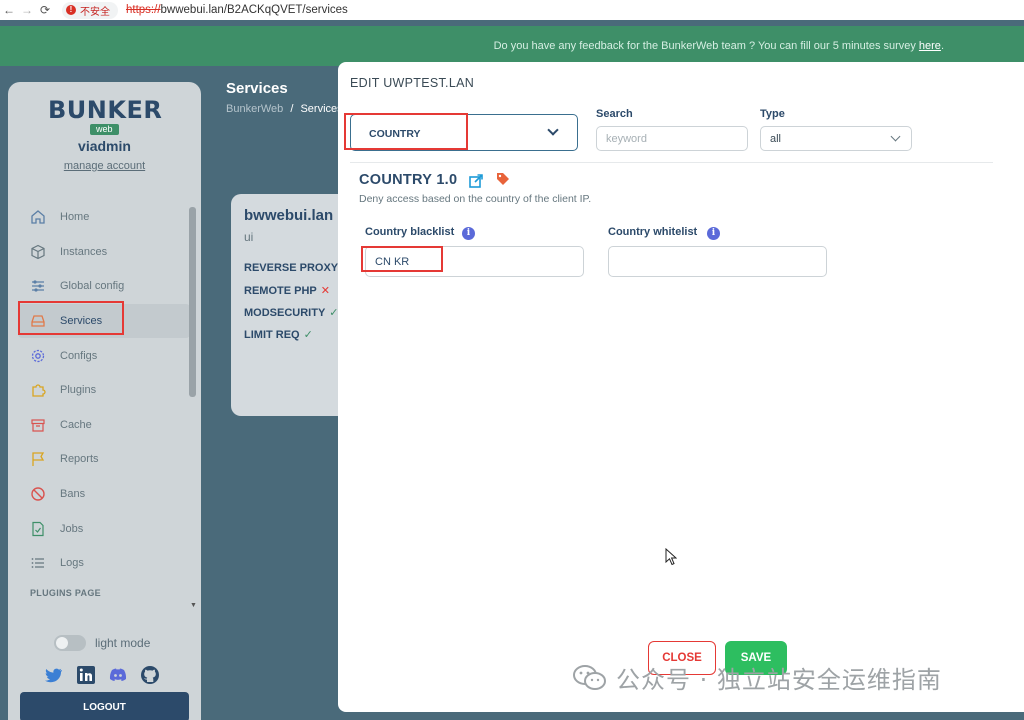 The width and height of the screenshot is (1024, 720). I want to click on breadcrumb: BunkerWeb / Services, so click(284, 109).